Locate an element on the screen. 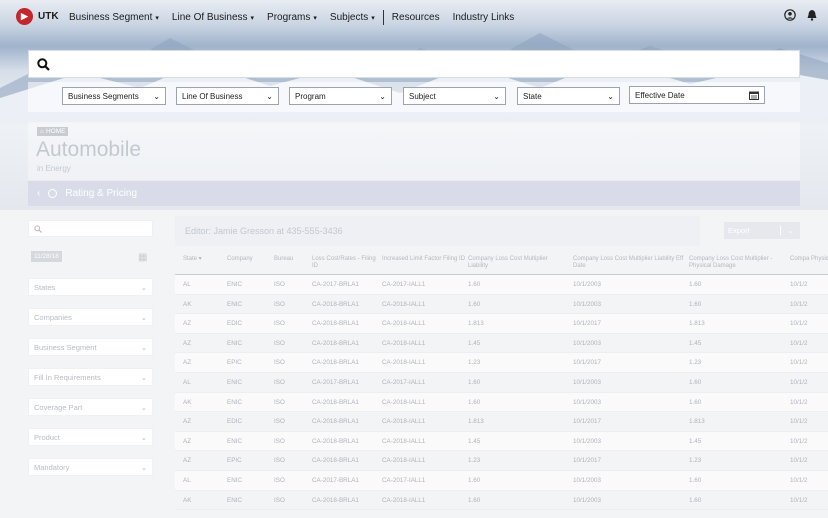 This screenshot has height=518, width=828. filter-state: State ⌄ is located at coordinates (568, 96).